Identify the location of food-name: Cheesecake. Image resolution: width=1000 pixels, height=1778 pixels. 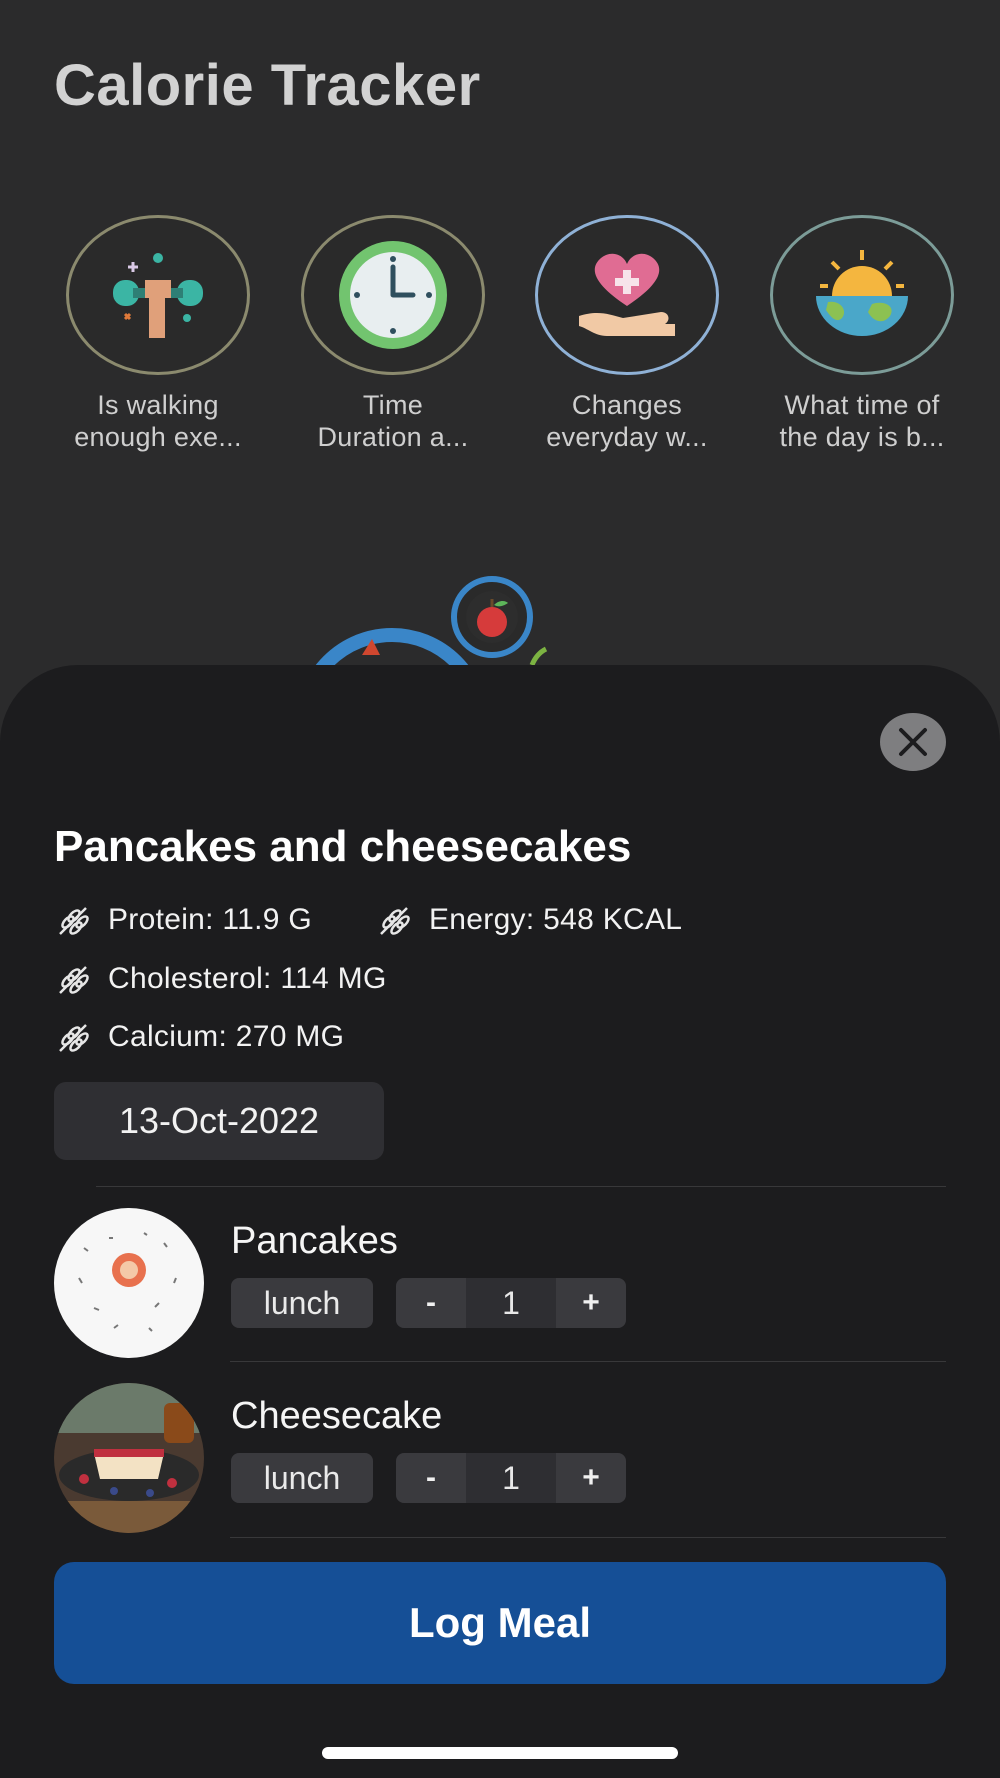
(337, 1416).